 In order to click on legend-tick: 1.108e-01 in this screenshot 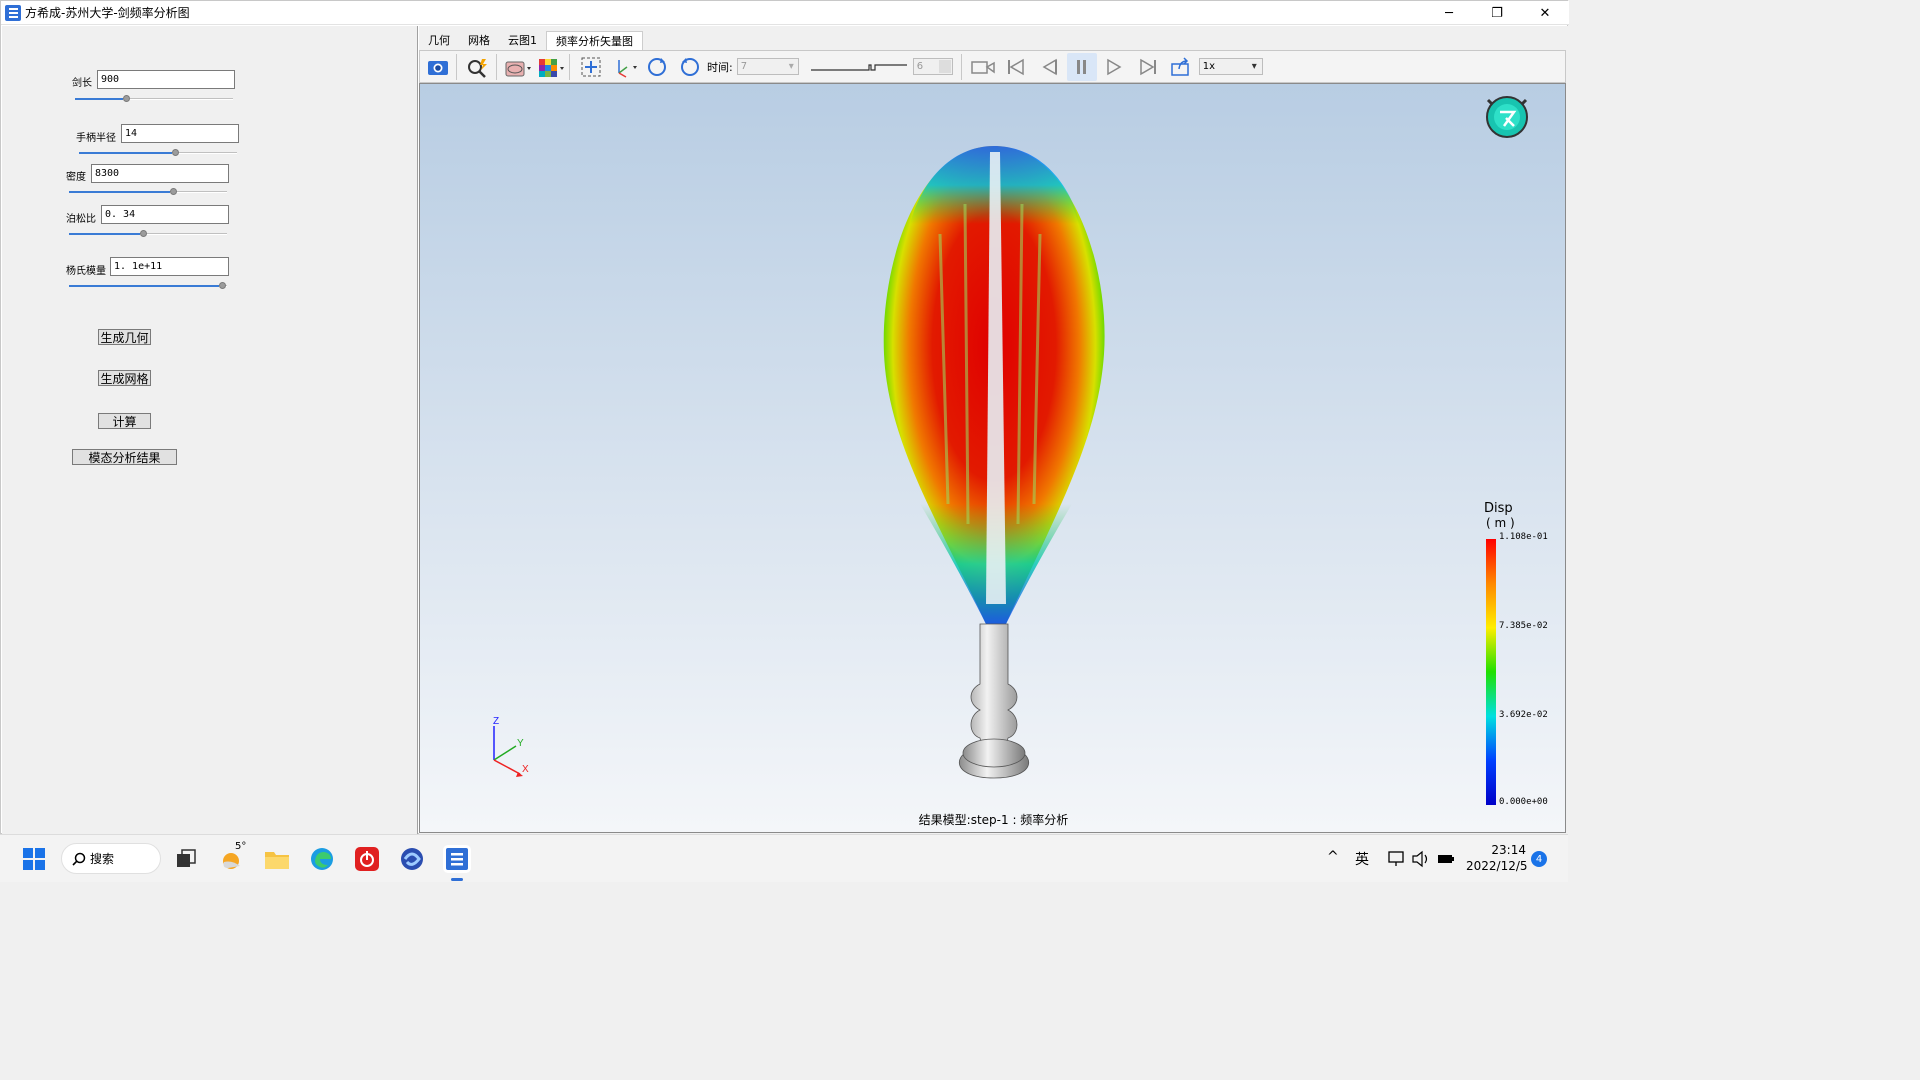, I will do `click(1523, 537)`.